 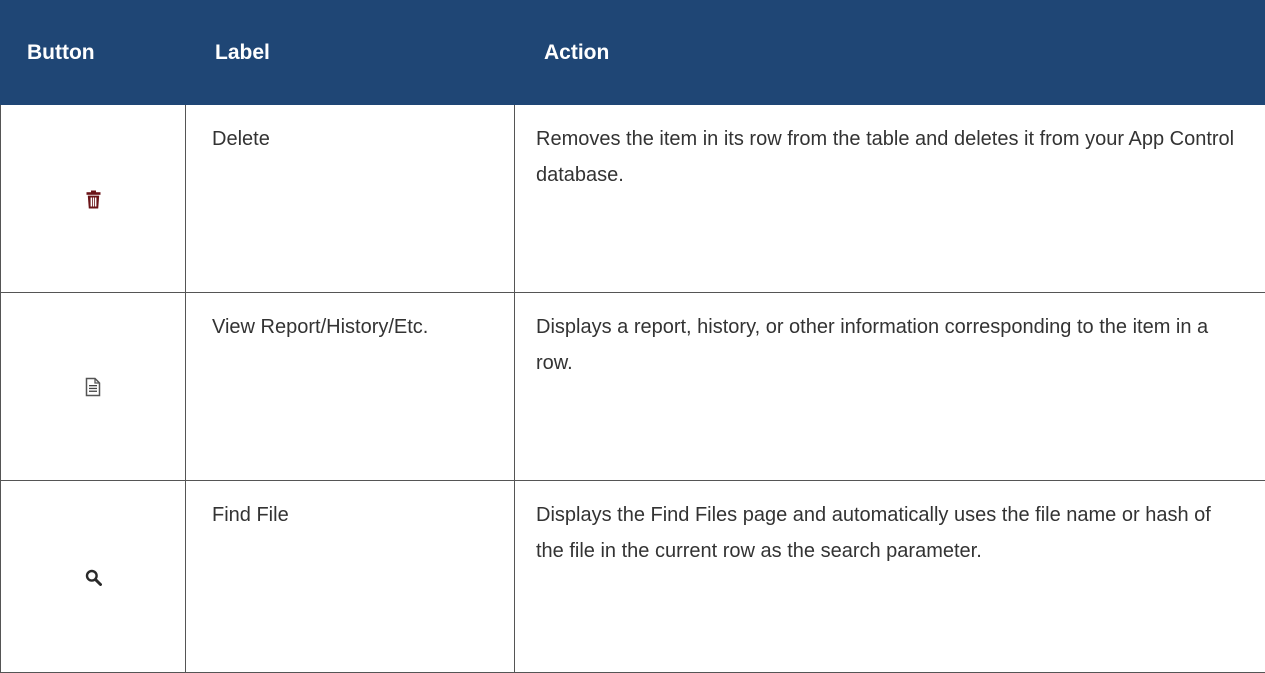 What do you see at coordinates (350, 577) in the screenshot?
I see `label-cell: Find File` at bounding box center [350, 577].